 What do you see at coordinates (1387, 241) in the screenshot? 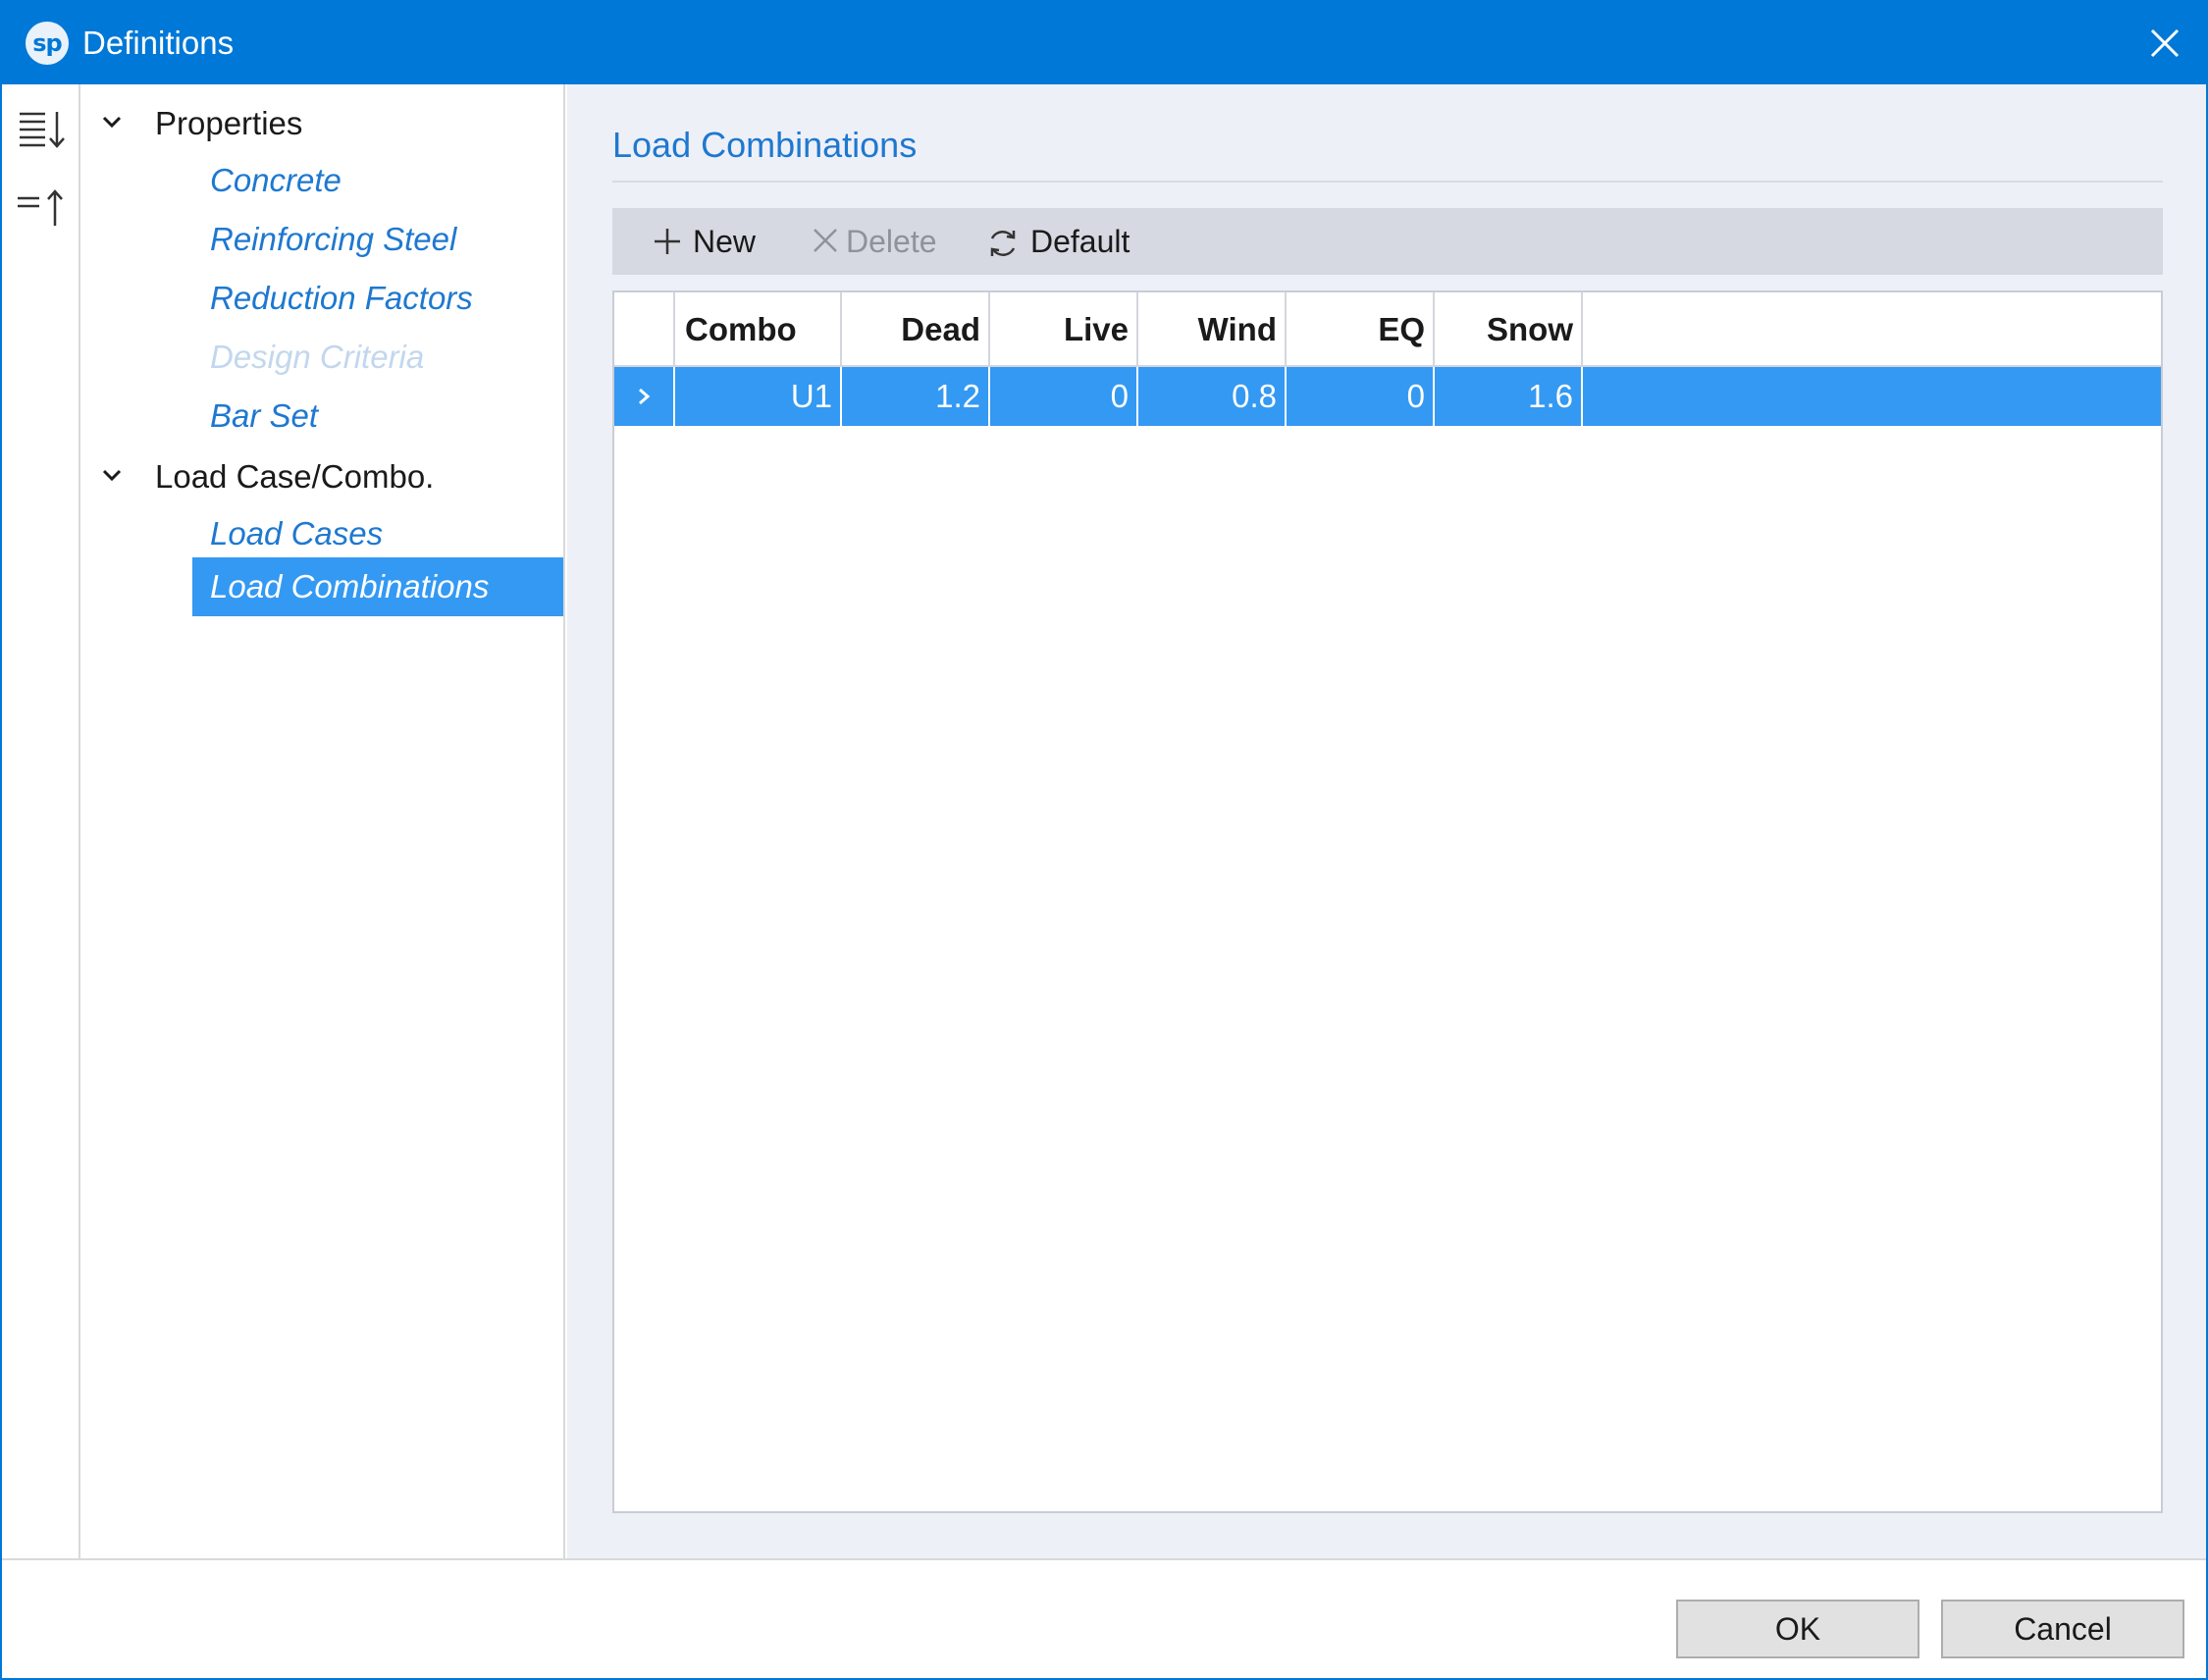
I see `grid-toolbar: New Delete Default` at bounding box center [1387, 241].